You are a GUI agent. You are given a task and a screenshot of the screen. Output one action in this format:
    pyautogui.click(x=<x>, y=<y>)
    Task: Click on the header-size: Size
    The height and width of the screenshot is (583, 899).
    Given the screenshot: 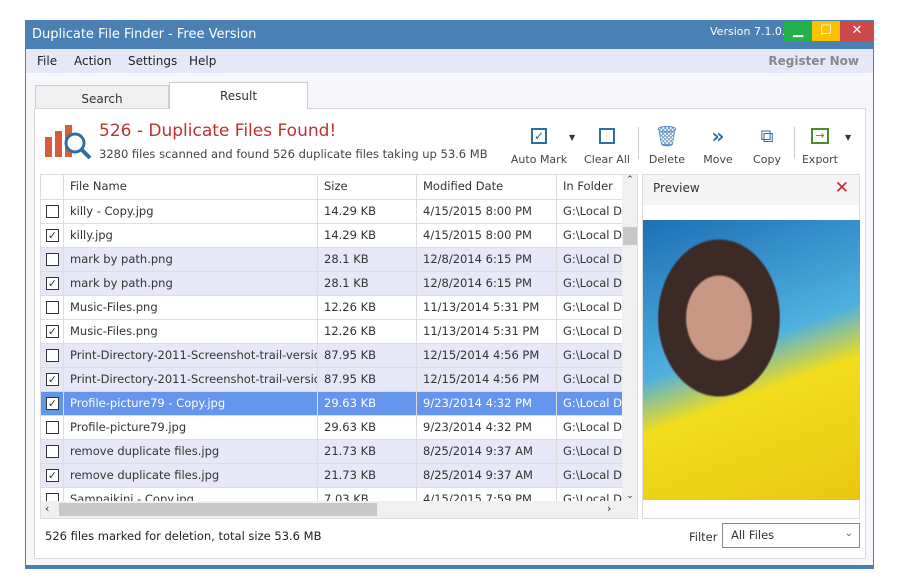 What is the action you would take?
    pyautogui.click(x=367, y=187)
    